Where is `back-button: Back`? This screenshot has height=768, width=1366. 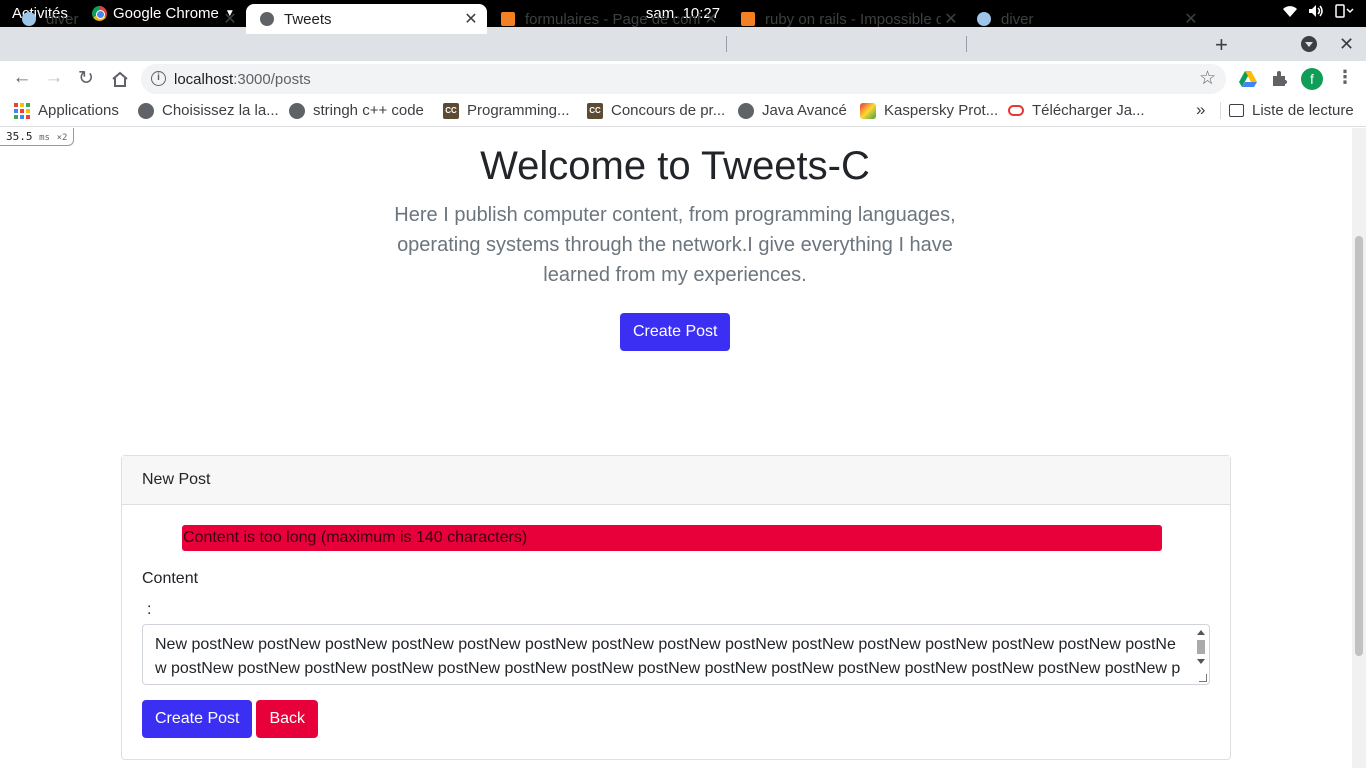
back-button: Back is located at coordinates (287, 719).